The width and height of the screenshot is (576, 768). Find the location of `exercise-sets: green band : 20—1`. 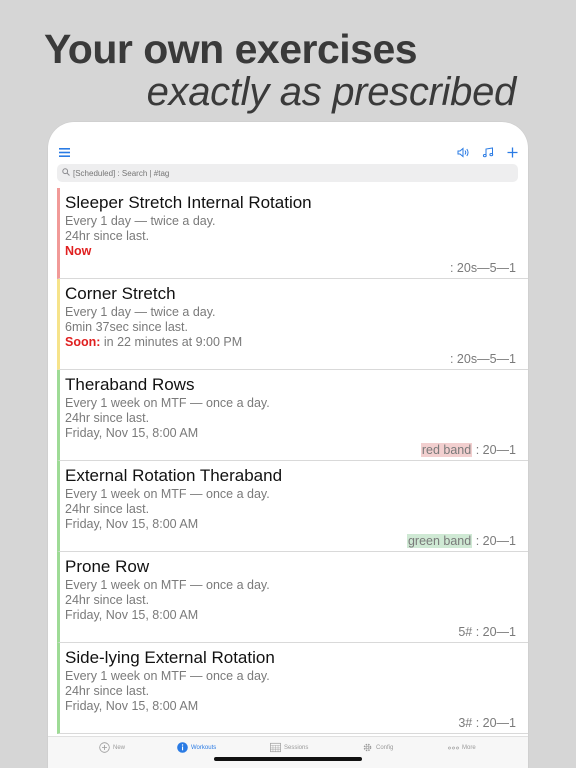

exercise-sets: green band : 20—1 is located at coordinates (461, 541).